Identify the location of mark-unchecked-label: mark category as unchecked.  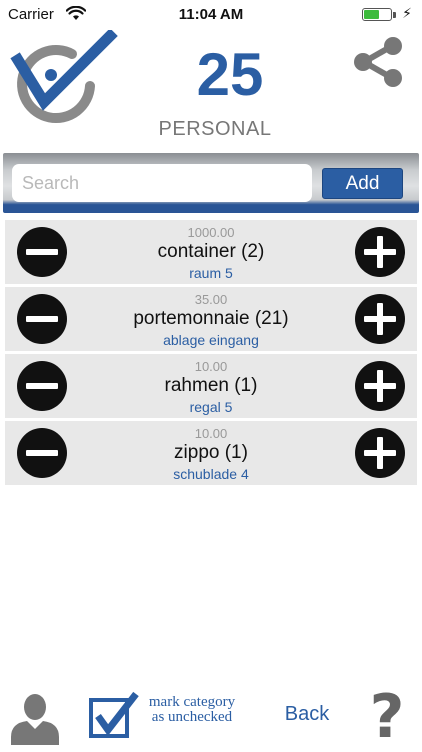
(192, 710).